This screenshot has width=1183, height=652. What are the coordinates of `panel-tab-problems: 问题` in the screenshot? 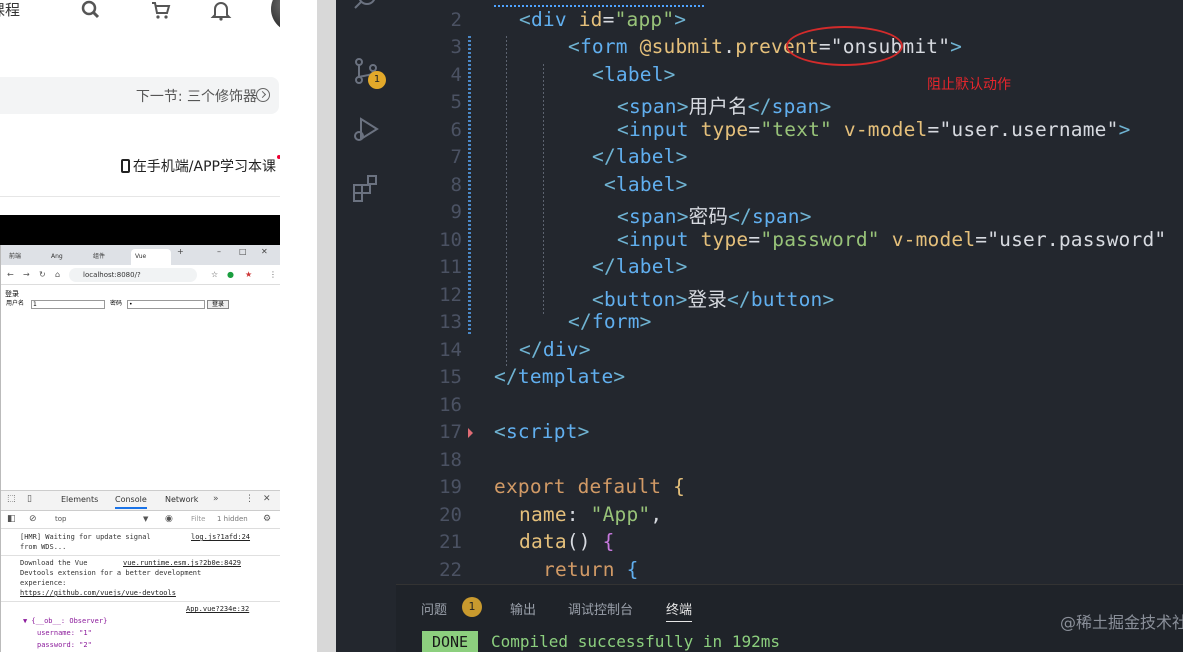 It's located at (434, 608).